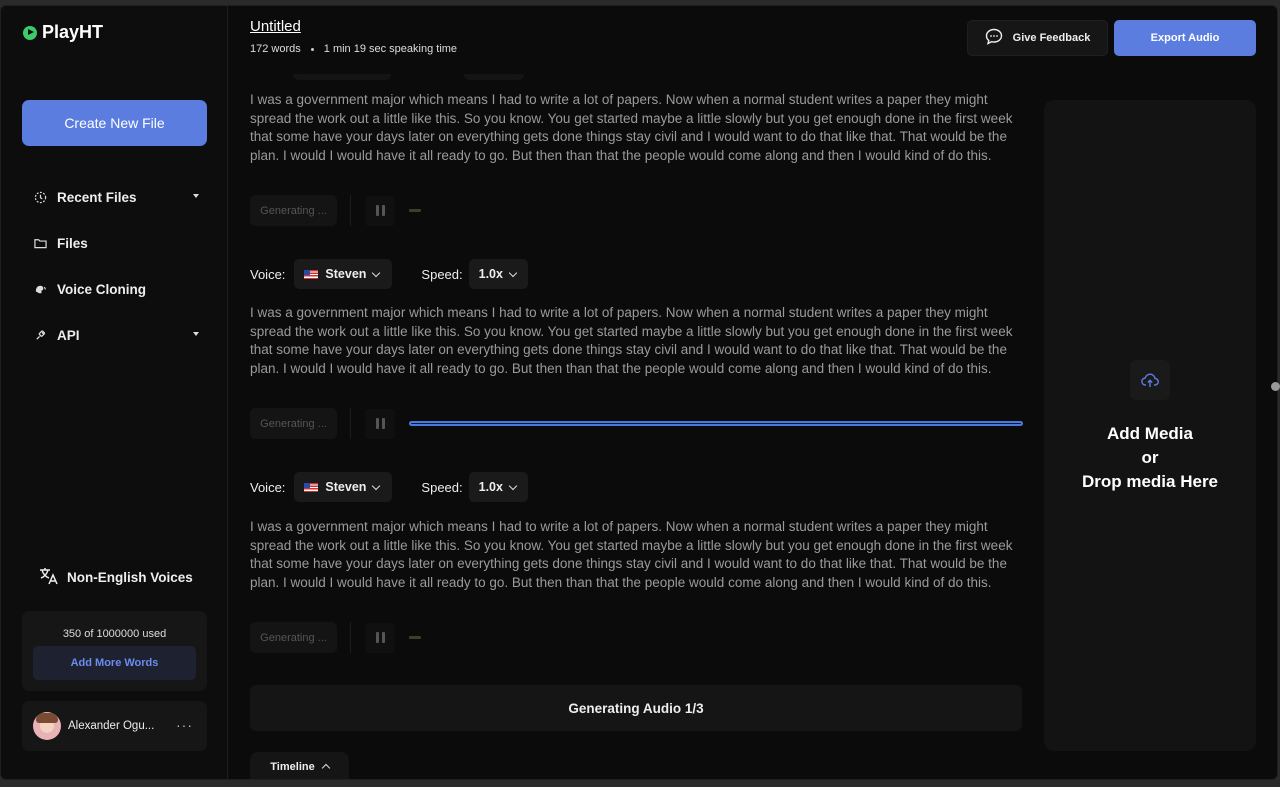  I want to click on play-logo-icon, so click(30, 32).